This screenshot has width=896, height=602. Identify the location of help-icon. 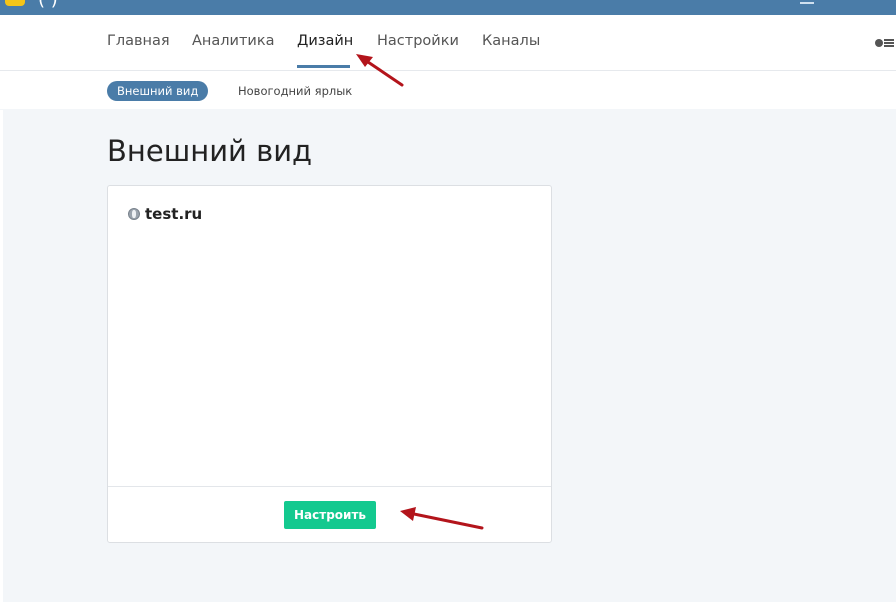
(879, 43).